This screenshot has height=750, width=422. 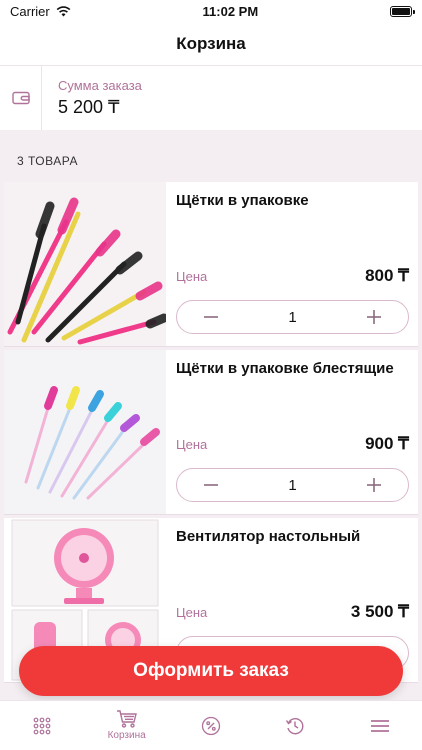 I want to click on discount-icon, so click(x=211, y=725).